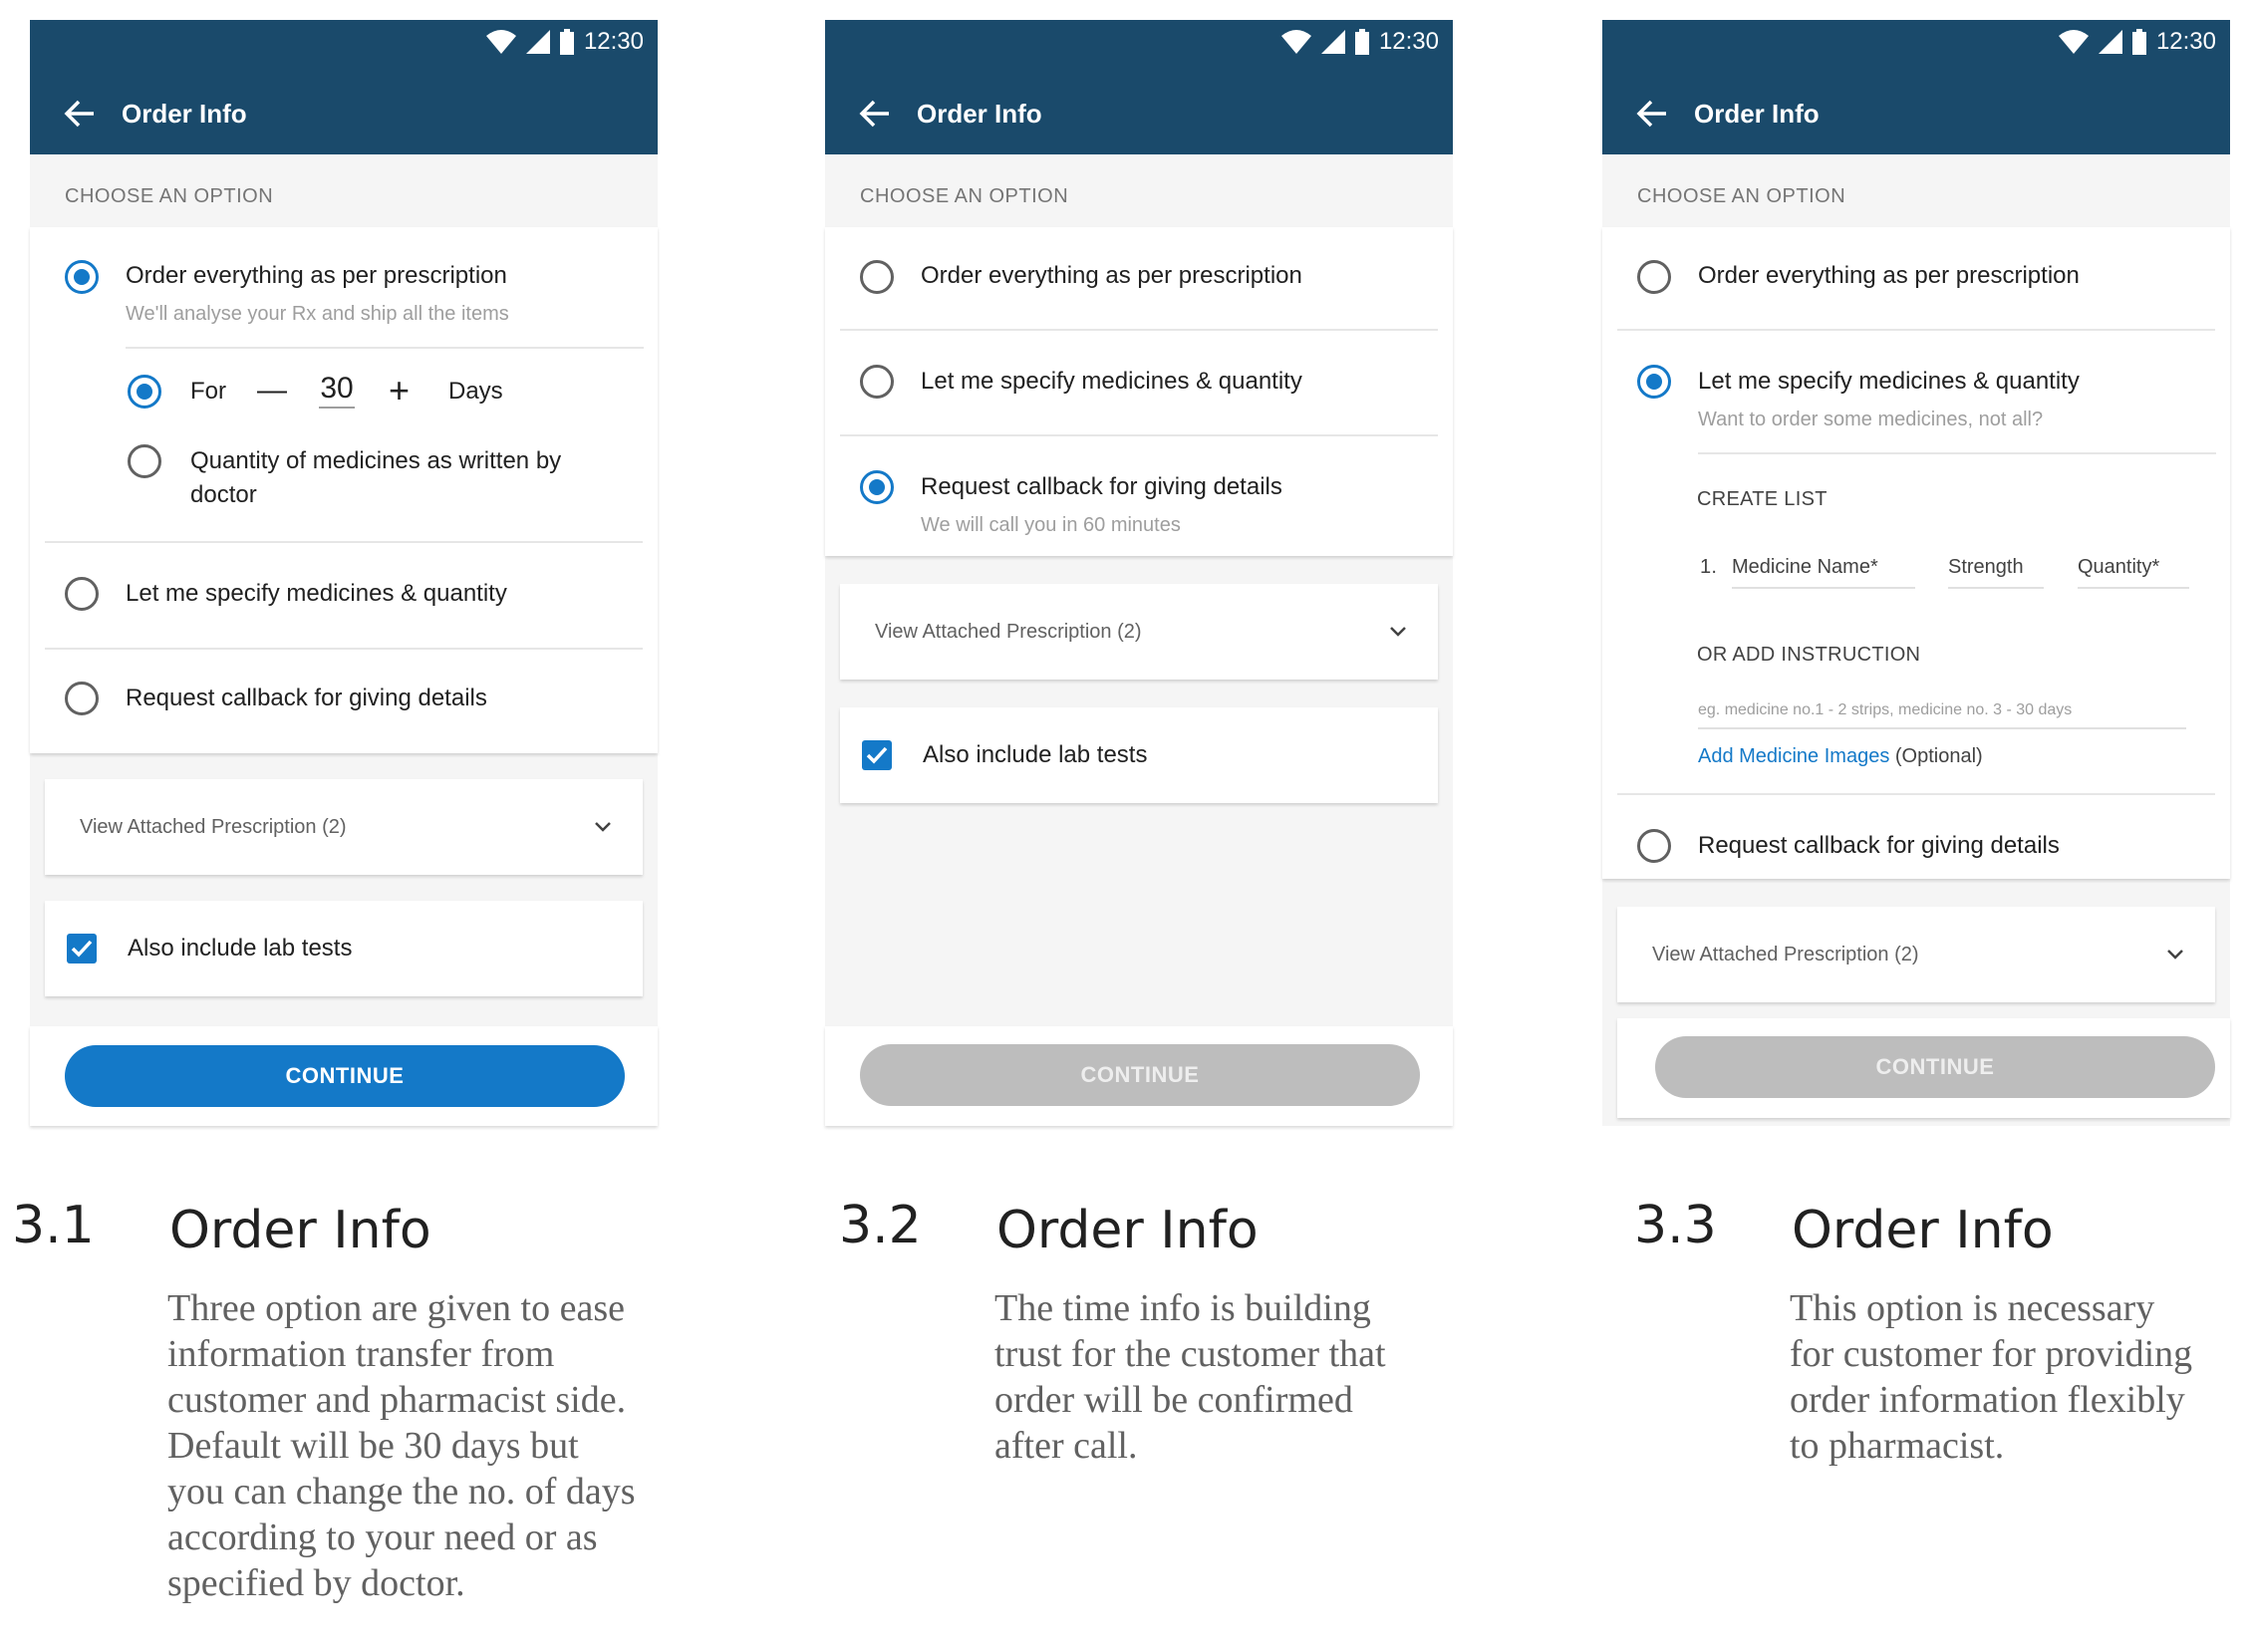  Describe the element at coordinates (337, 390) in the screenshot. I see `days-value: 30` at that location.